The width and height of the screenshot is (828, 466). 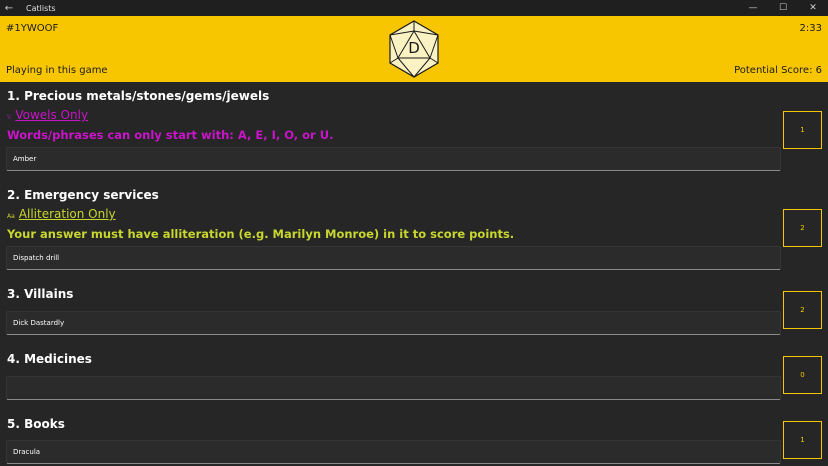 I want to click on score-box: 0, so click(x=802, y=375).